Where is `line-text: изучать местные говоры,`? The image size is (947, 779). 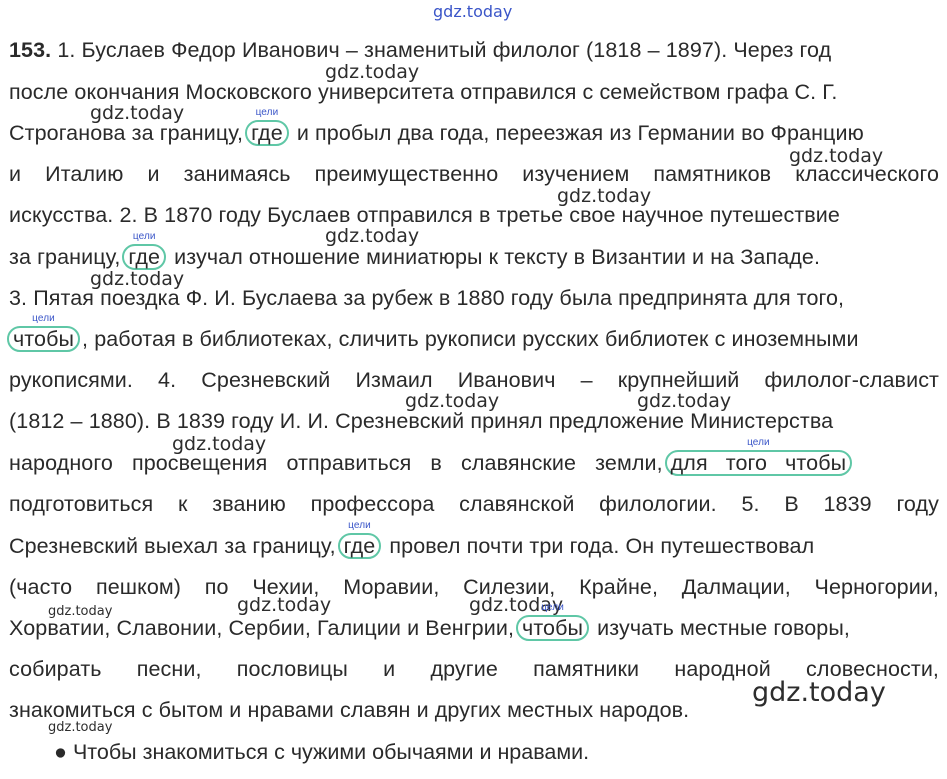 line-text: изучать местные говоры, is located at coordinates (720, 628).